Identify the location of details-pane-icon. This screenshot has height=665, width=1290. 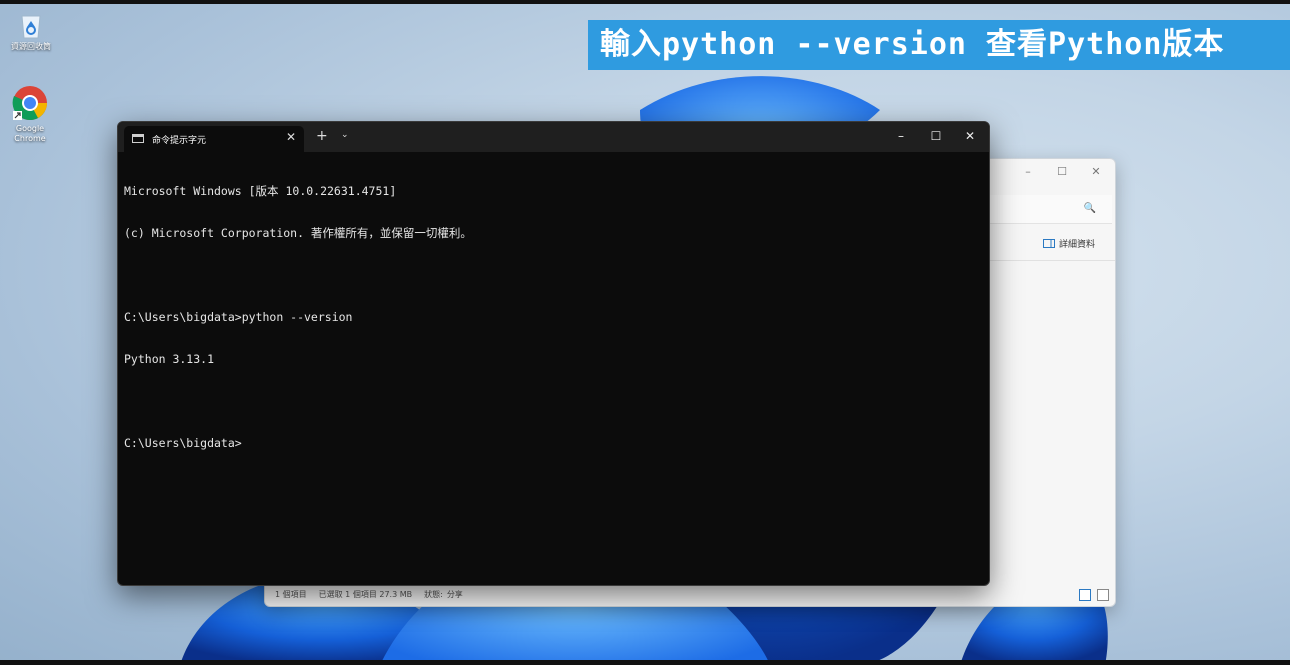
(1049, 243).